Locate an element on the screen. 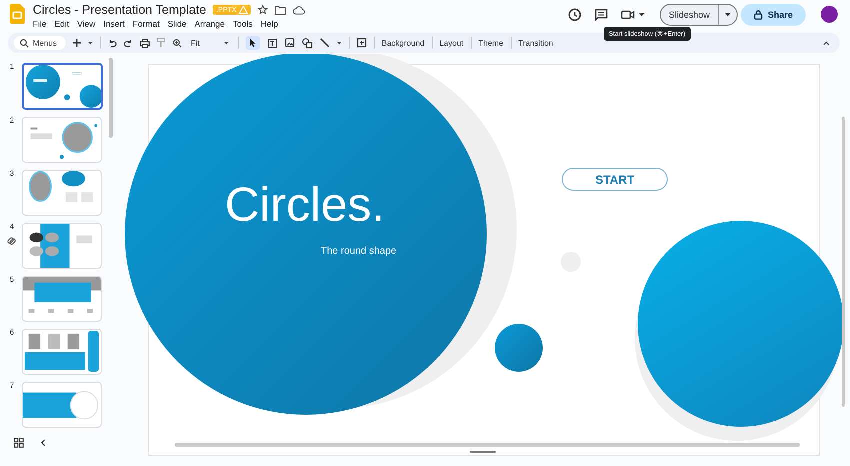 Image resolution: width=850 pixels, height=466 pixels. menu-item: View is located at coordinates (86, 24).